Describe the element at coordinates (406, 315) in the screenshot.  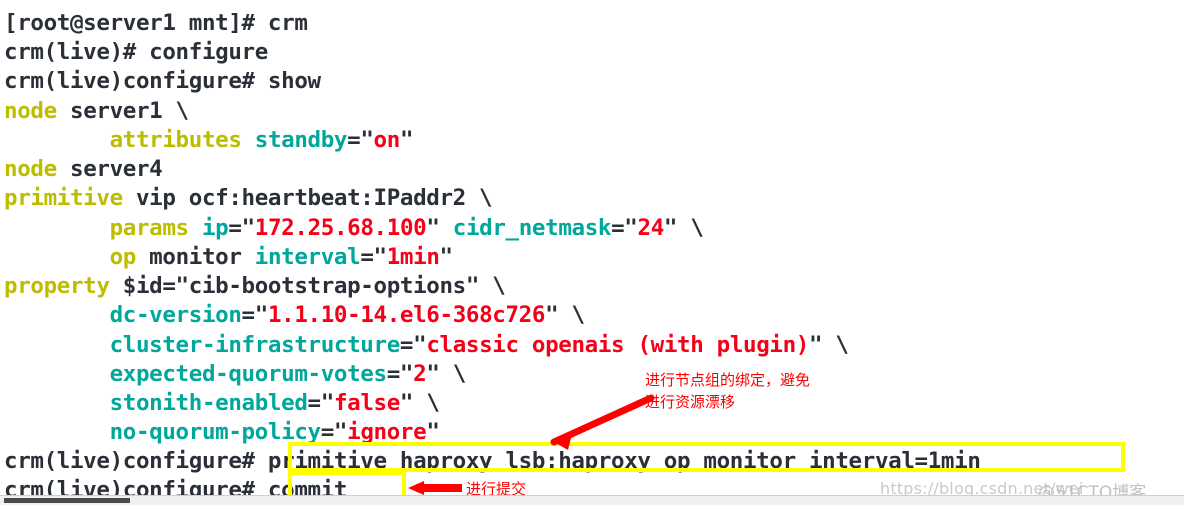
I see `terminal-text-segment: 1.1.10-14.el6-368c726` at that location.